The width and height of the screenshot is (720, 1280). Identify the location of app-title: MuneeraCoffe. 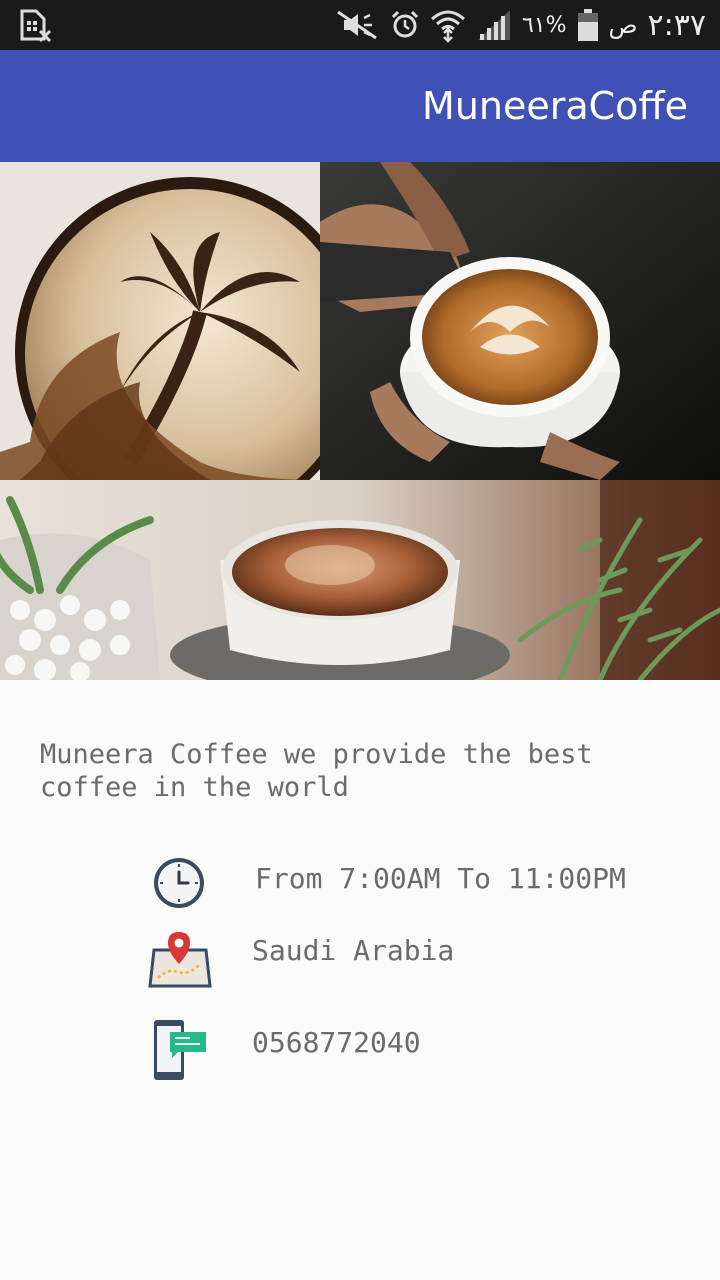
(555, 106).